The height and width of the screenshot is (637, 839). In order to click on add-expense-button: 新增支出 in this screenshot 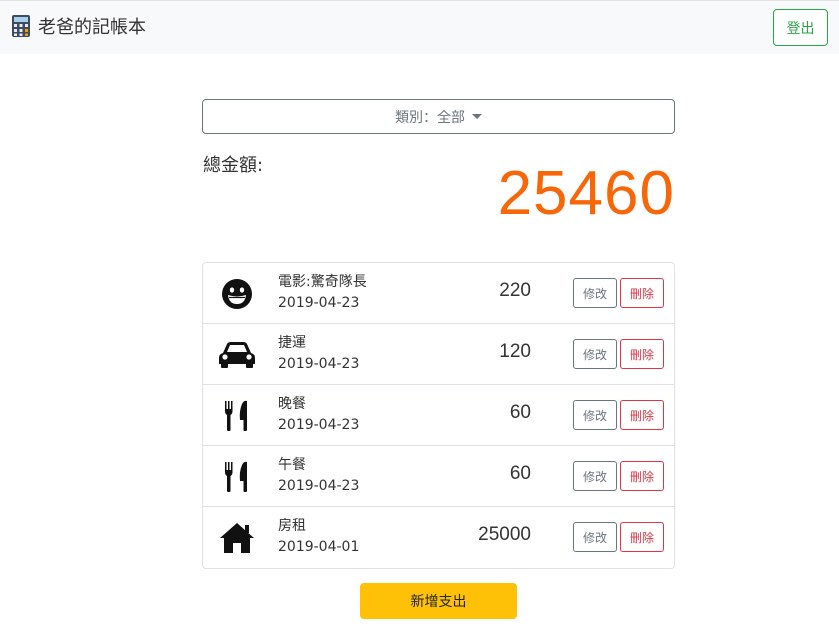, I will do `click(438, 601)`.